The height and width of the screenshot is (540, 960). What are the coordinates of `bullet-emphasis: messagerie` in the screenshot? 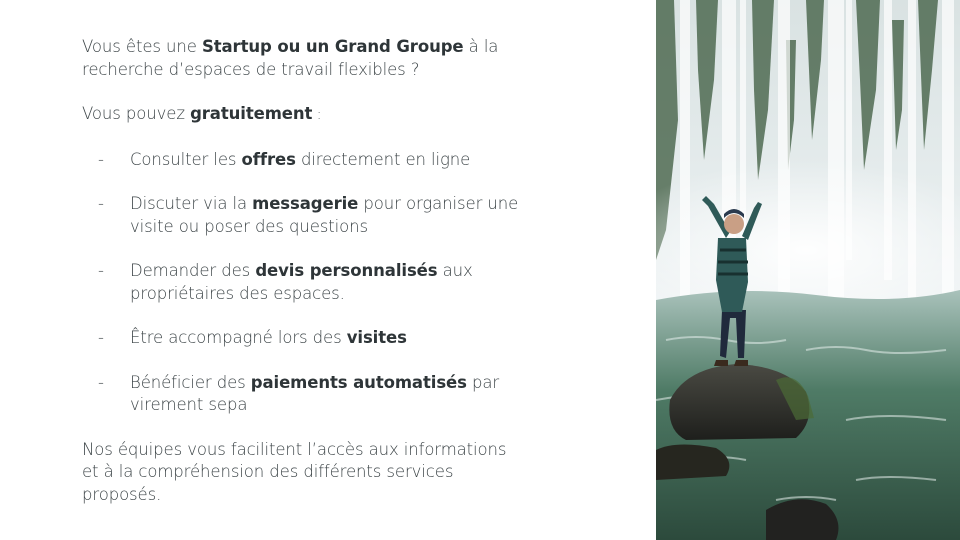 It's located at (305, 203).